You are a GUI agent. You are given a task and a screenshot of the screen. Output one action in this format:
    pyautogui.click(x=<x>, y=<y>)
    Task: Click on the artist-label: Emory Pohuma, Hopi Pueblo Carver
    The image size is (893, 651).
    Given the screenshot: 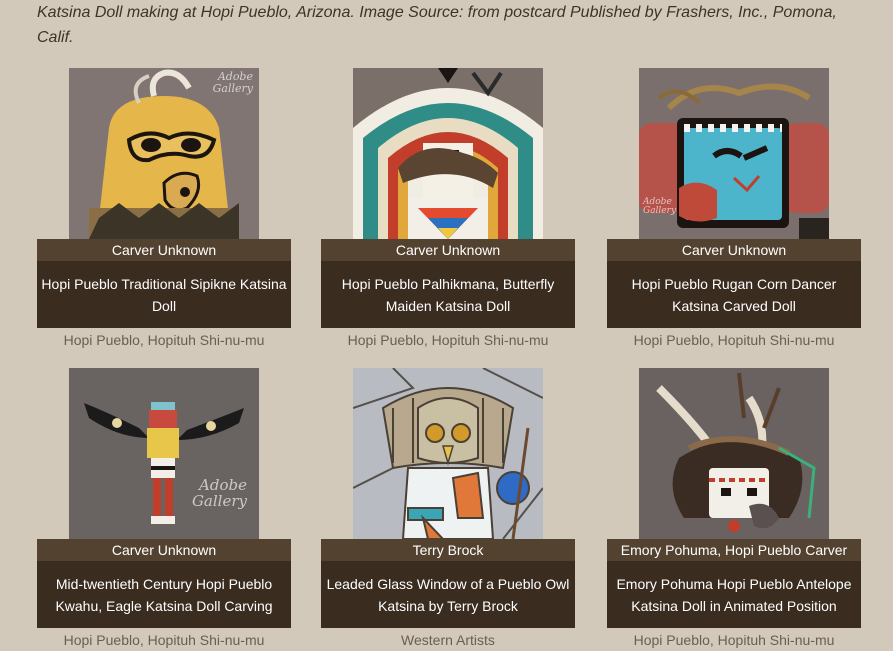 What is the action you would take?
    pyautogui.click(x=734, y=550)
    